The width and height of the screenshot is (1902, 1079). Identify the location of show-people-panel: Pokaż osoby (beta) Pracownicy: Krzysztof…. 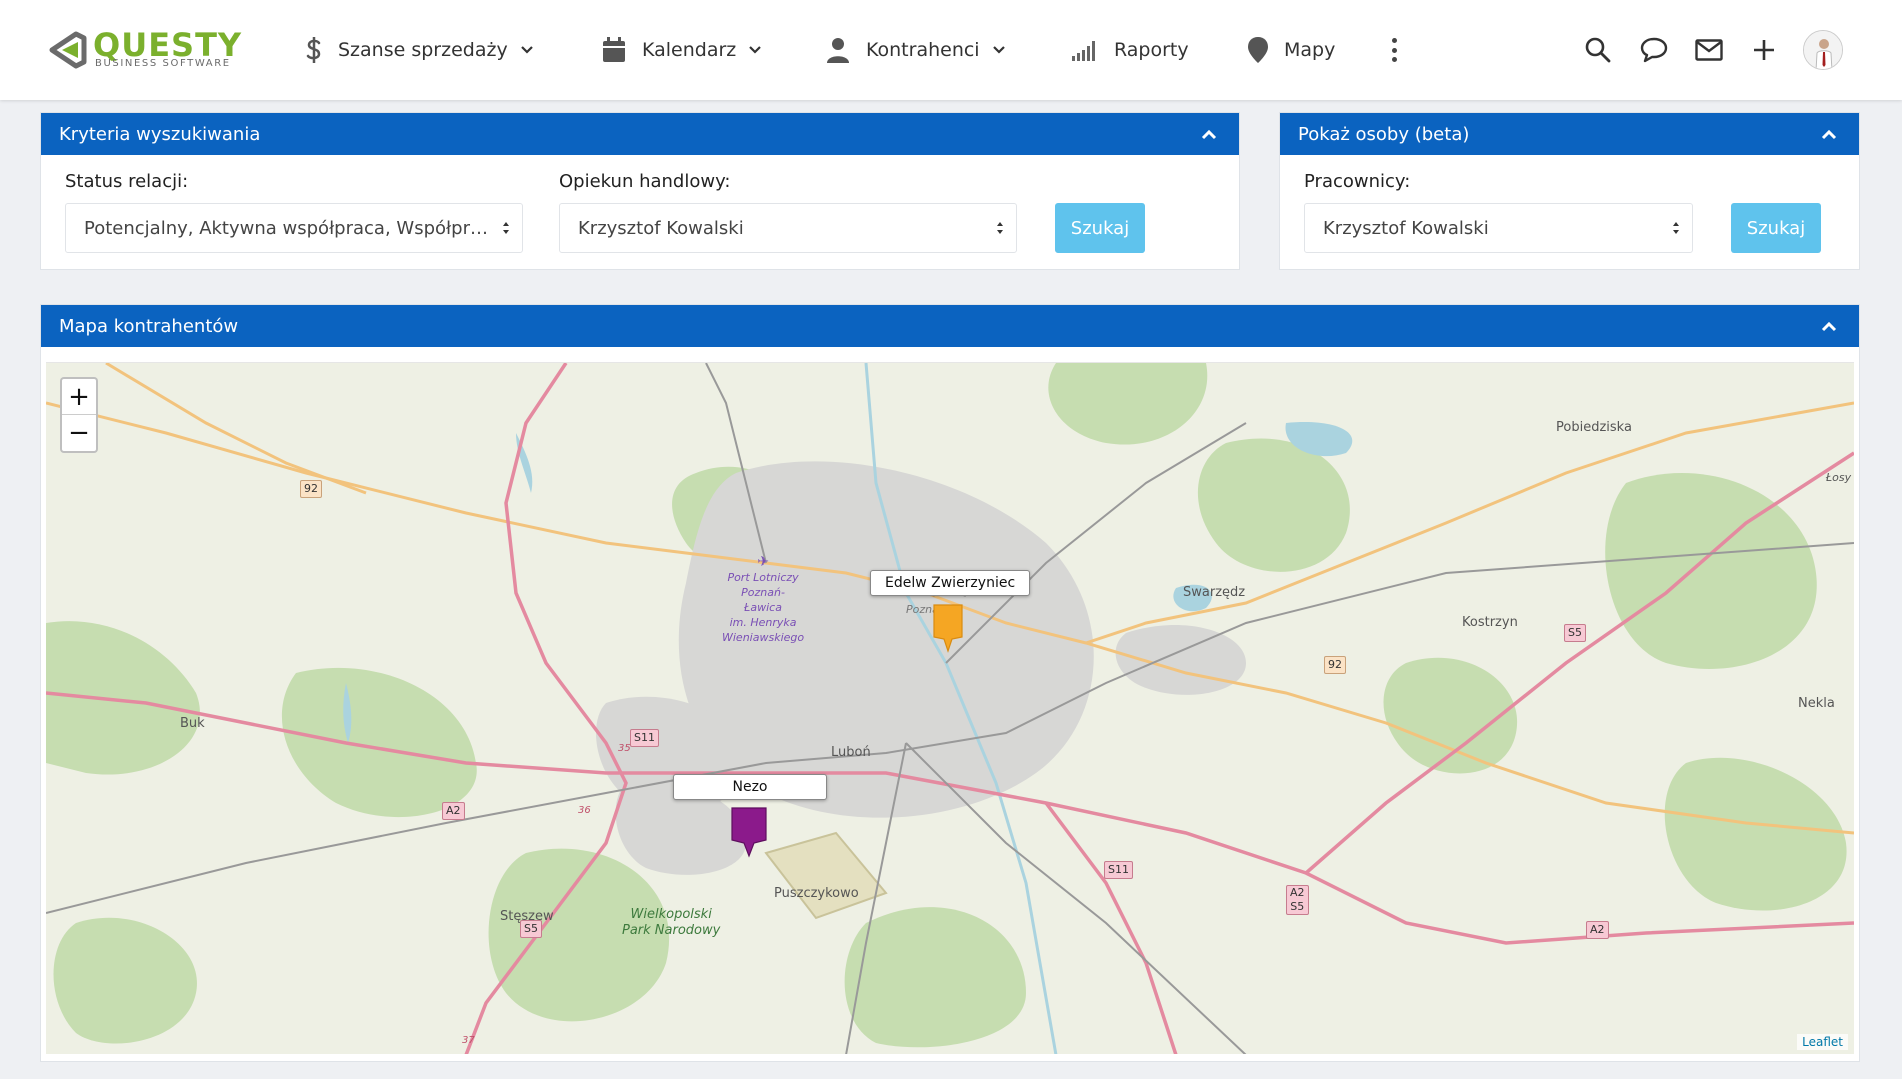
(1569, 191).